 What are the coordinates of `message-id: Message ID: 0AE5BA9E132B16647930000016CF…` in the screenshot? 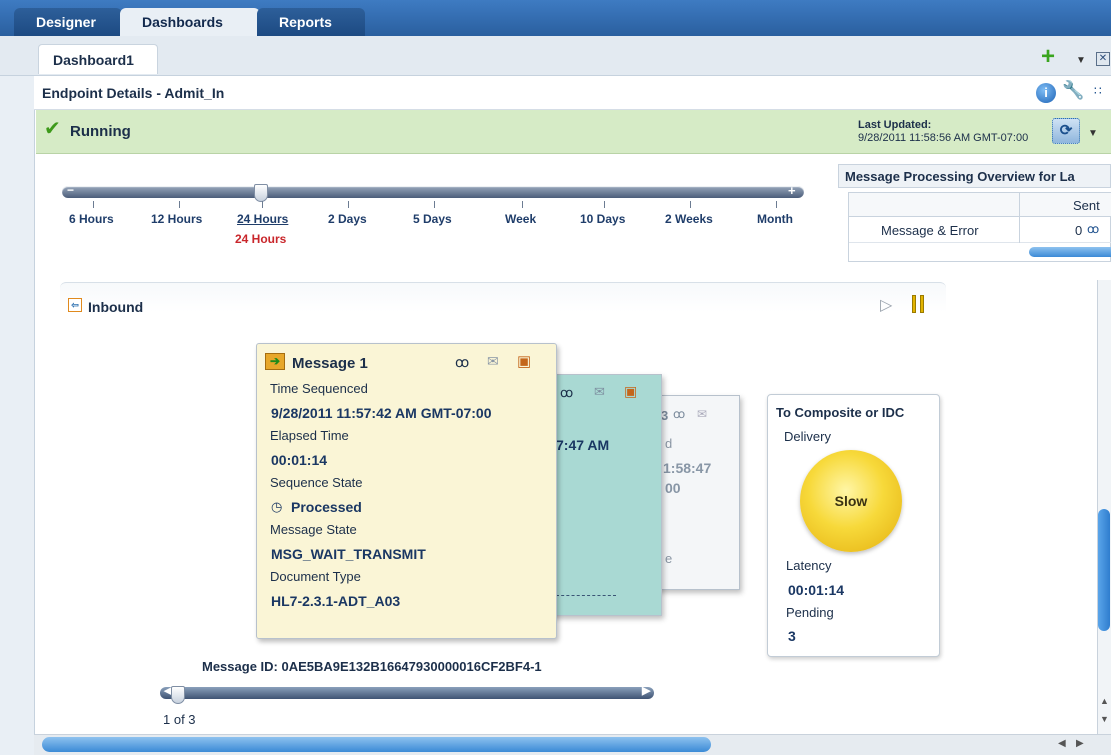 It's located at (372, 666).